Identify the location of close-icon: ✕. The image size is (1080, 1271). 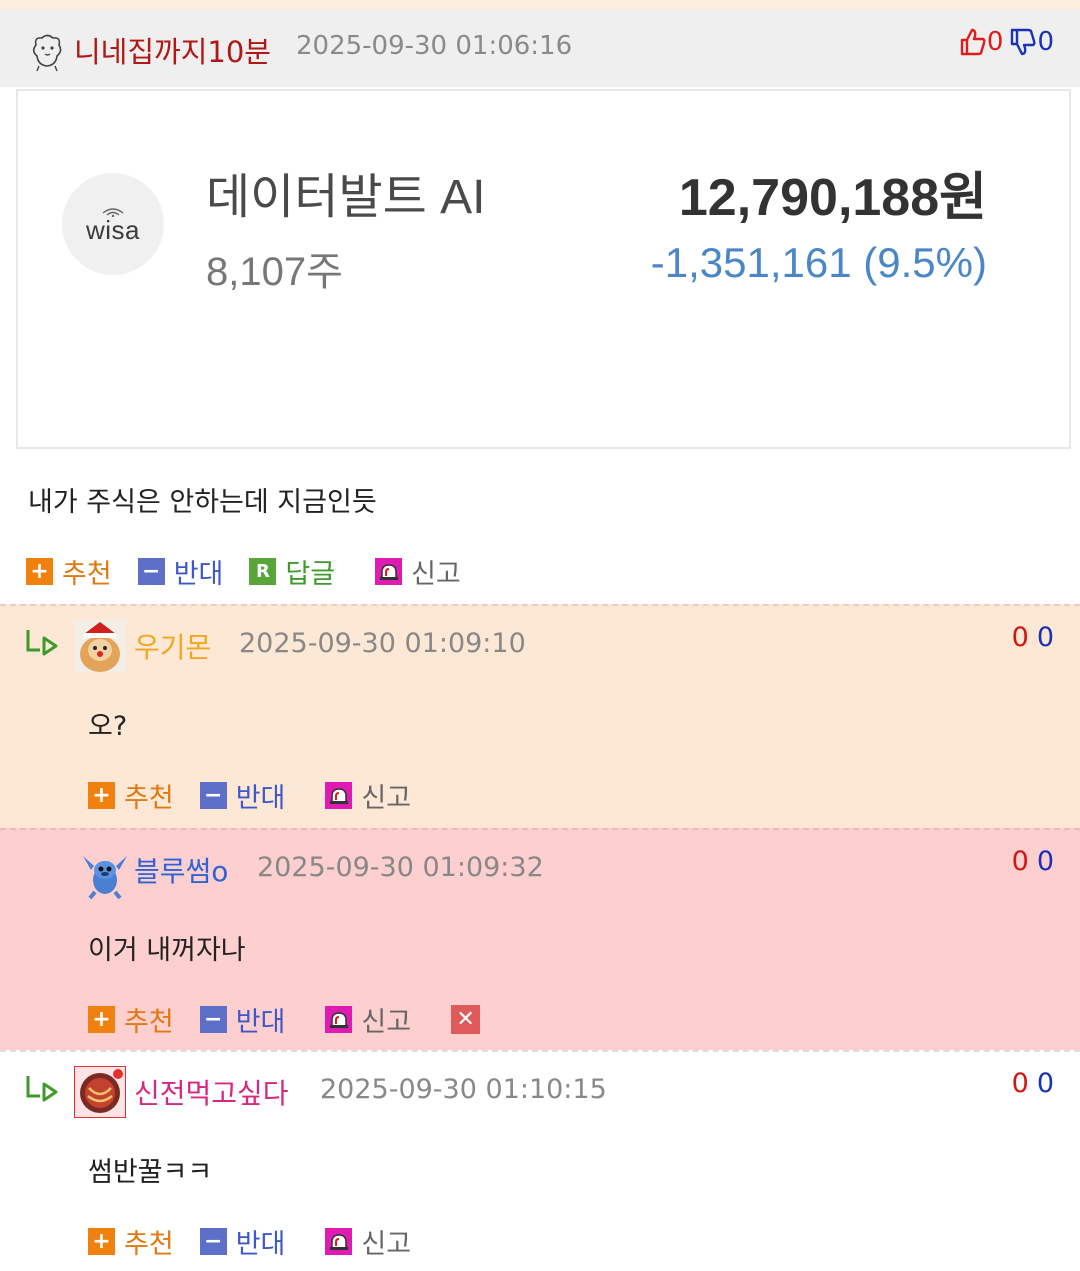
(466, 1019).